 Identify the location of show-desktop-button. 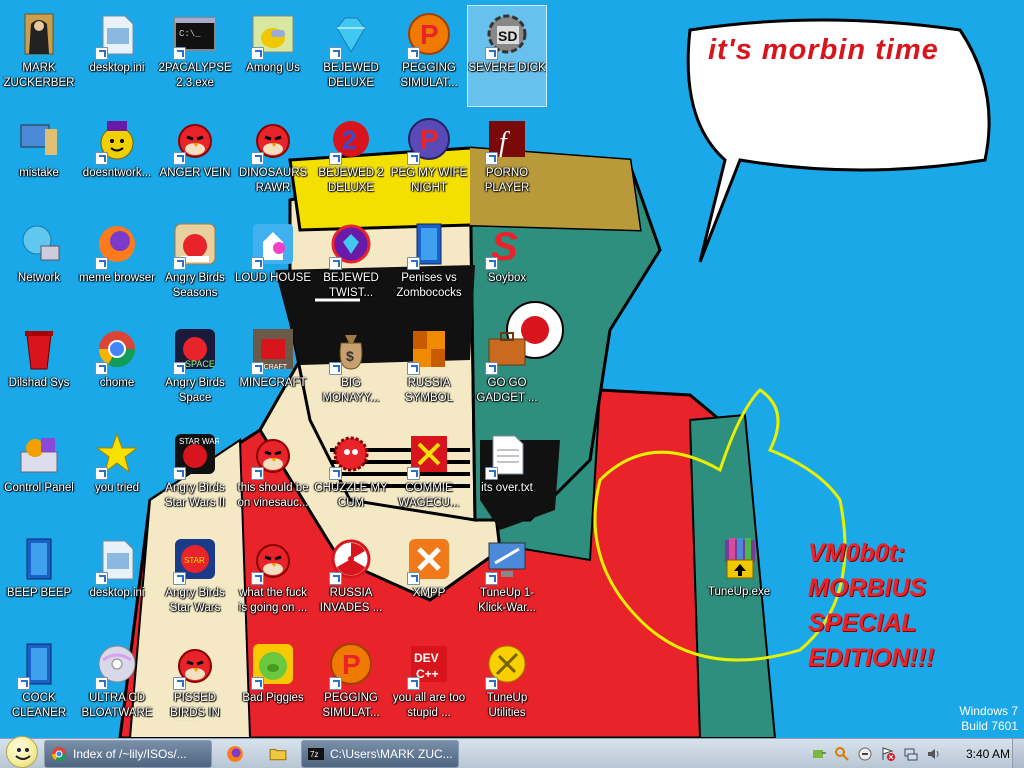
(1018, 753).